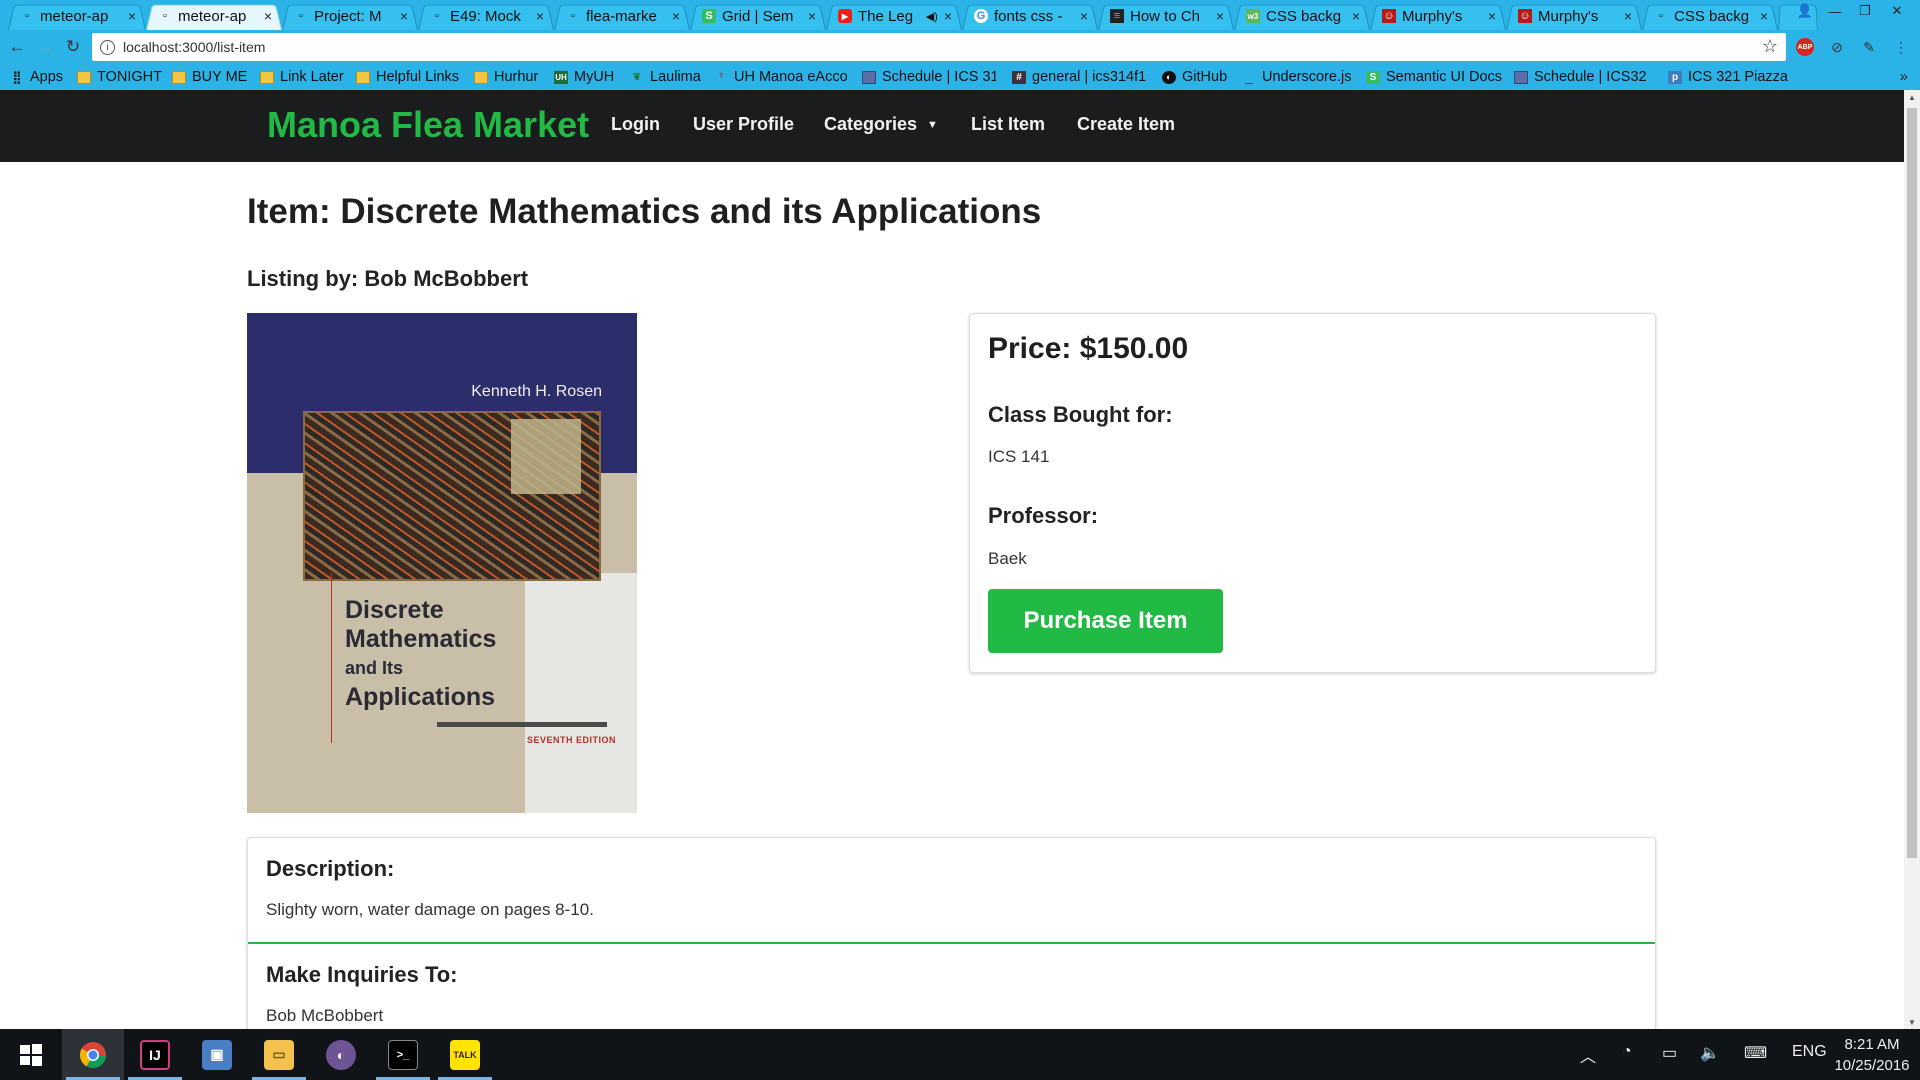 The height and width of the screenshot is (1080, 1920). Describe the element at coordinates (1912, 97) in the screenshot. I see `scroll-up-icon: ▲` at that location.